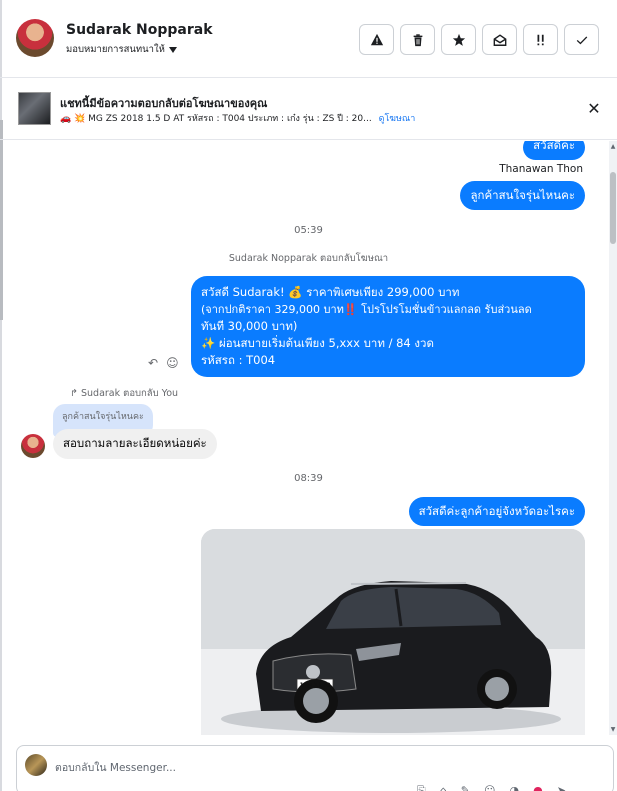  What do you see at coordinates (613, 146) in the screenshot?
I see `scroll-up-icon: ▲` at bounding box center [613, 146].